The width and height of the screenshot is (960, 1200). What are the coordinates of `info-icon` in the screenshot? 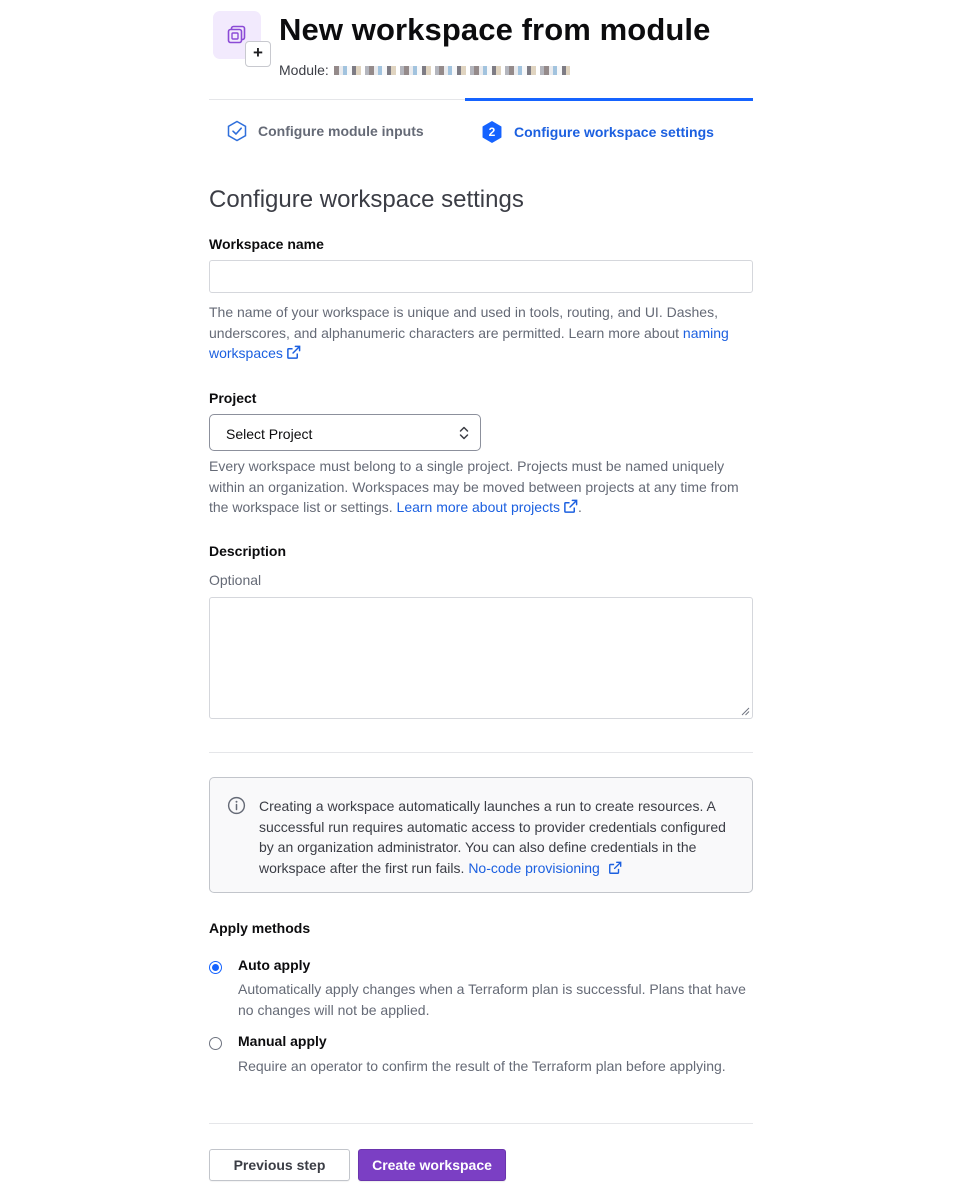 It's located at (236, 805).